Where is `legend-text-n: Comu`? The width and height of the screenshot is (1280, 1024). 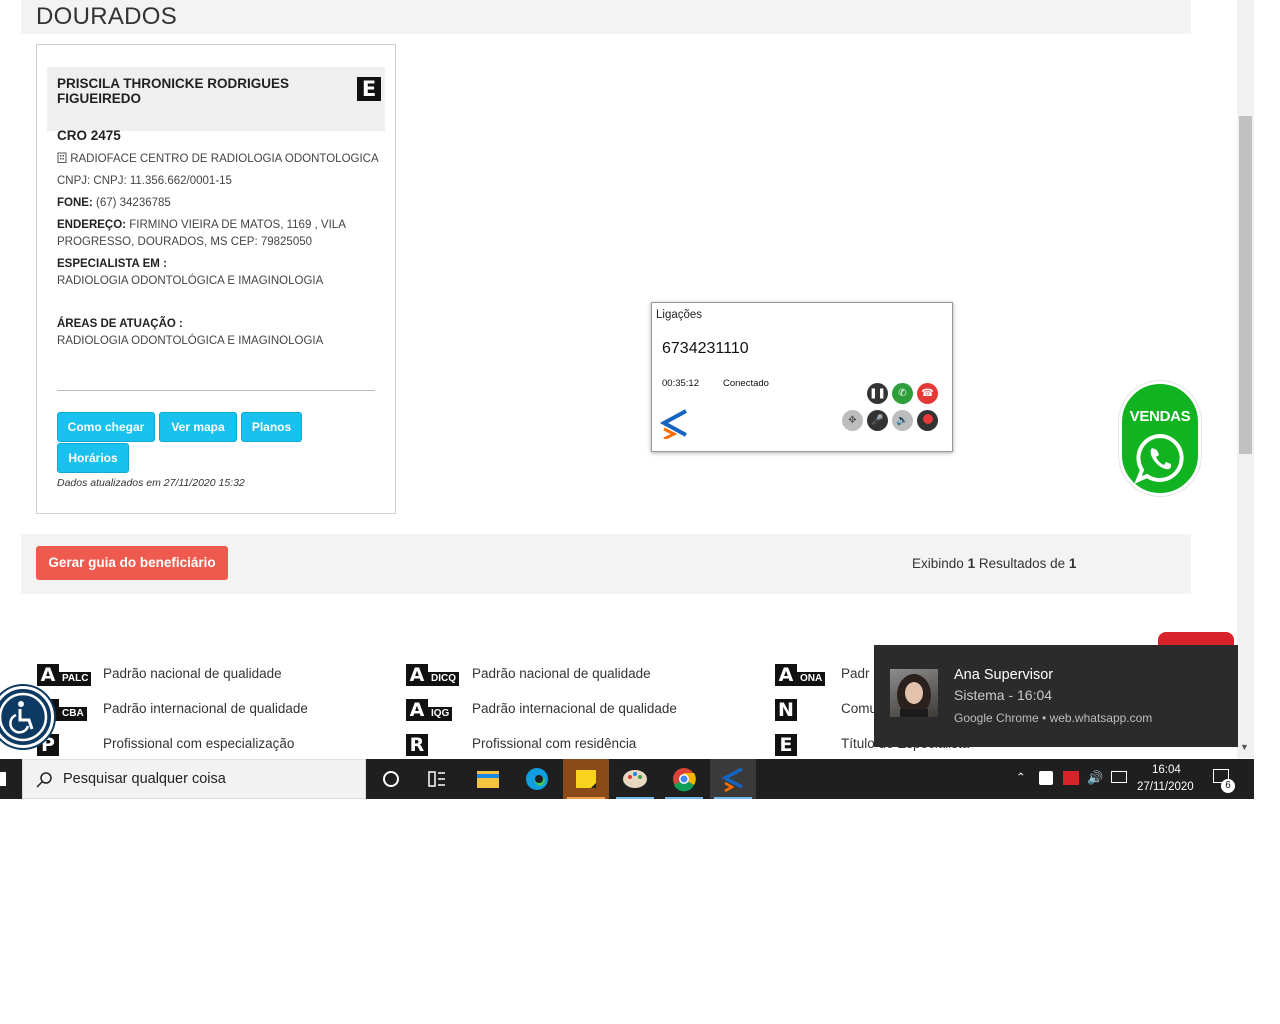
legend-text-n: Comu is located at coordinates (859, 708).